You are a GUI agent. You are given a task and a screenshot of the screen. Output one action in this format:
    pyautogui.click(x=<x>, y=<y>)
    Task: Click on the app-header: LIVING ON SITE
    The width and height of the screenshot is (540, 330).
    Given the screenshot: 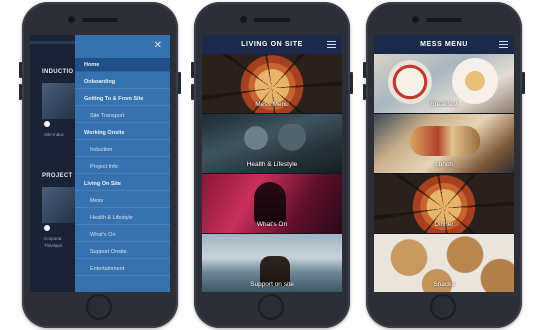 What is the action you would take?
    pyautogui.click(x=272, y=44)
    